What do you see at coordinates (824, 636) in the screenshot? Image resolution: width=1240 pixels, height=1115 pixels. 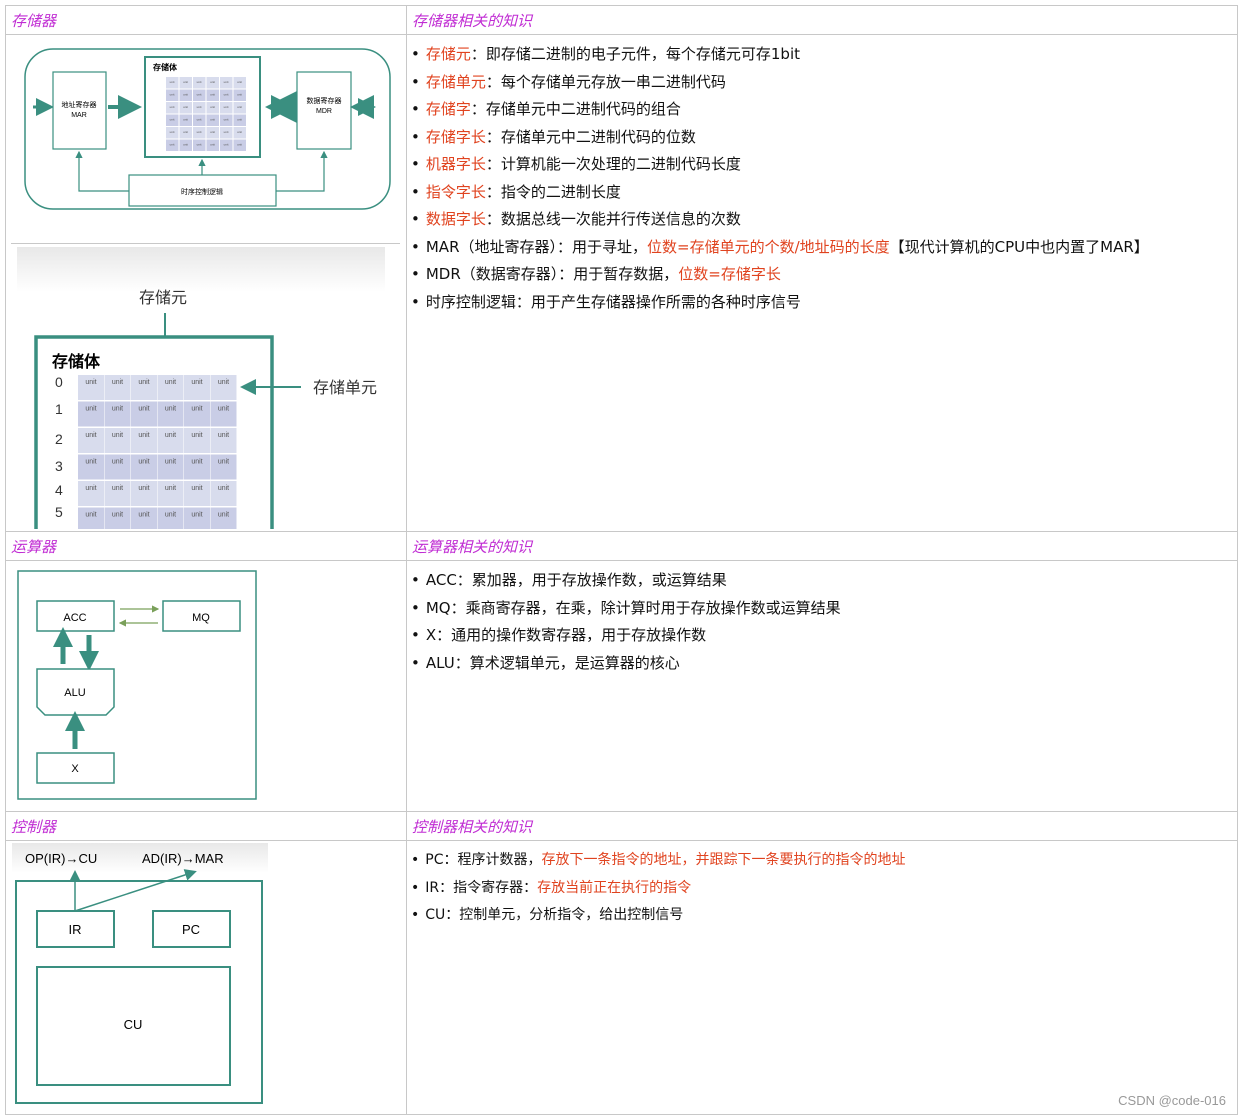 I see `alu-note: X：通用的操作数寄存器，用于存放操作数` at bounding box center [824, 636].